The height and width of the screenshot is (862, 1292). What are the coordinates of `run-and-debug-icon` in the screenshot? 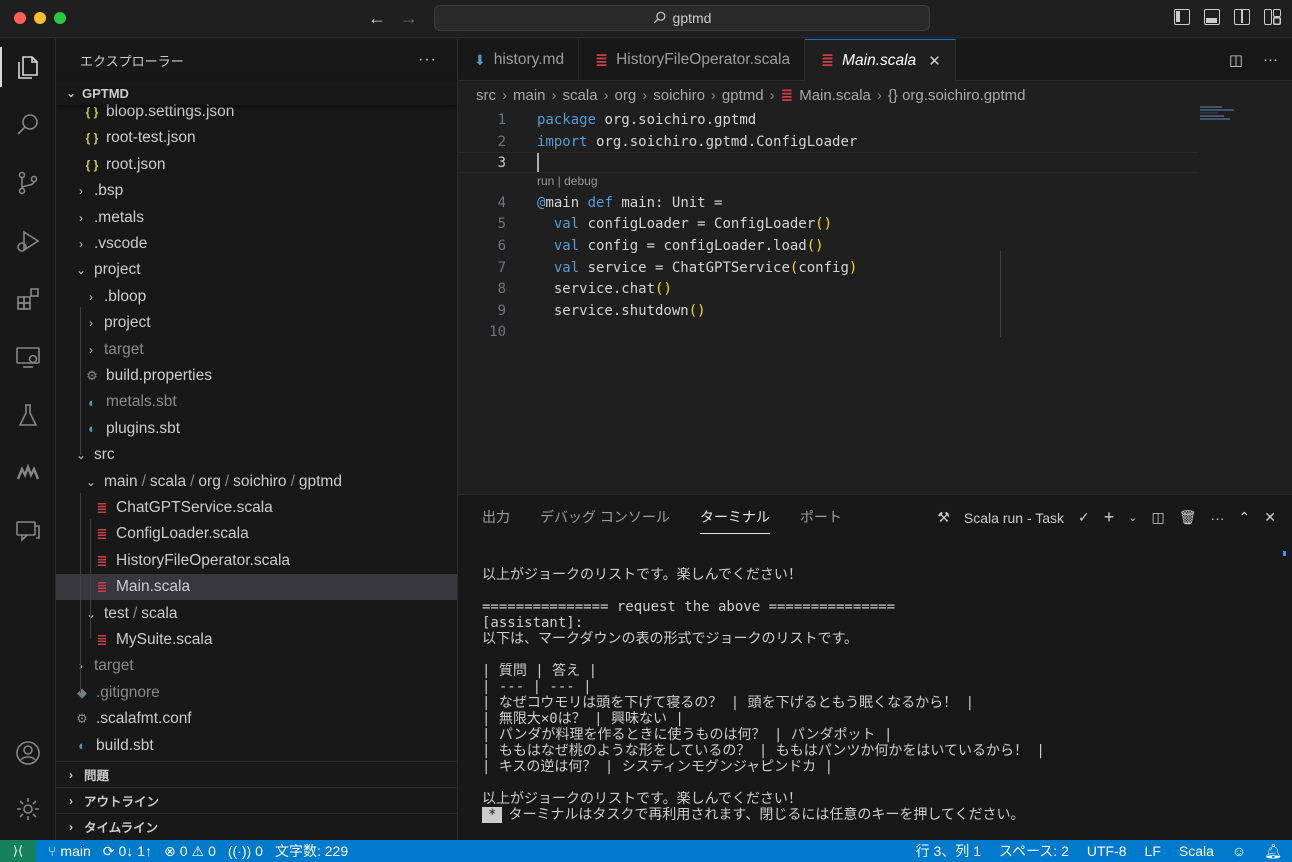 It's located at (28, 241).